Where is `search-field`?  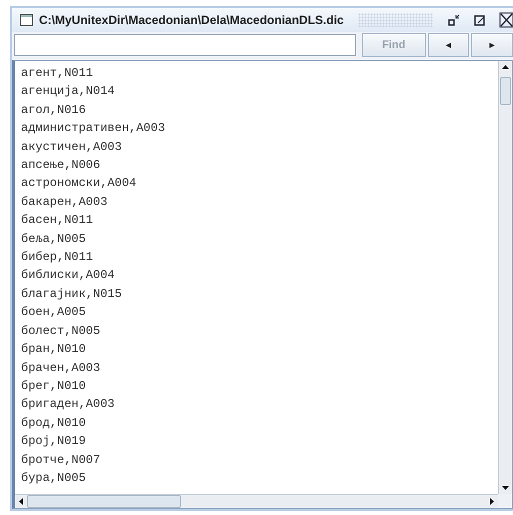 search-field is located at coordinates (185, 45).